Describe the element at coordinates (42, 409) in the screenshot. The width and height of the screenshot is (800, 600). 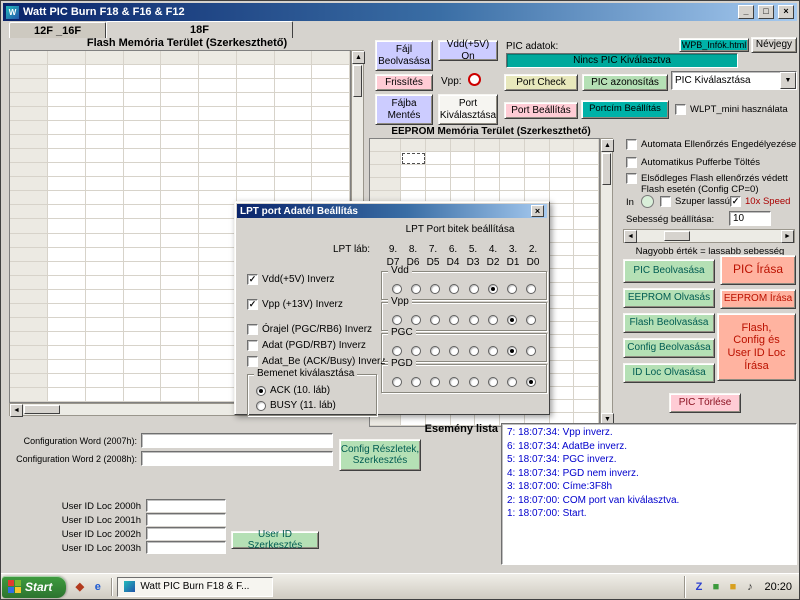
I see `scroll-thumb` at that location.